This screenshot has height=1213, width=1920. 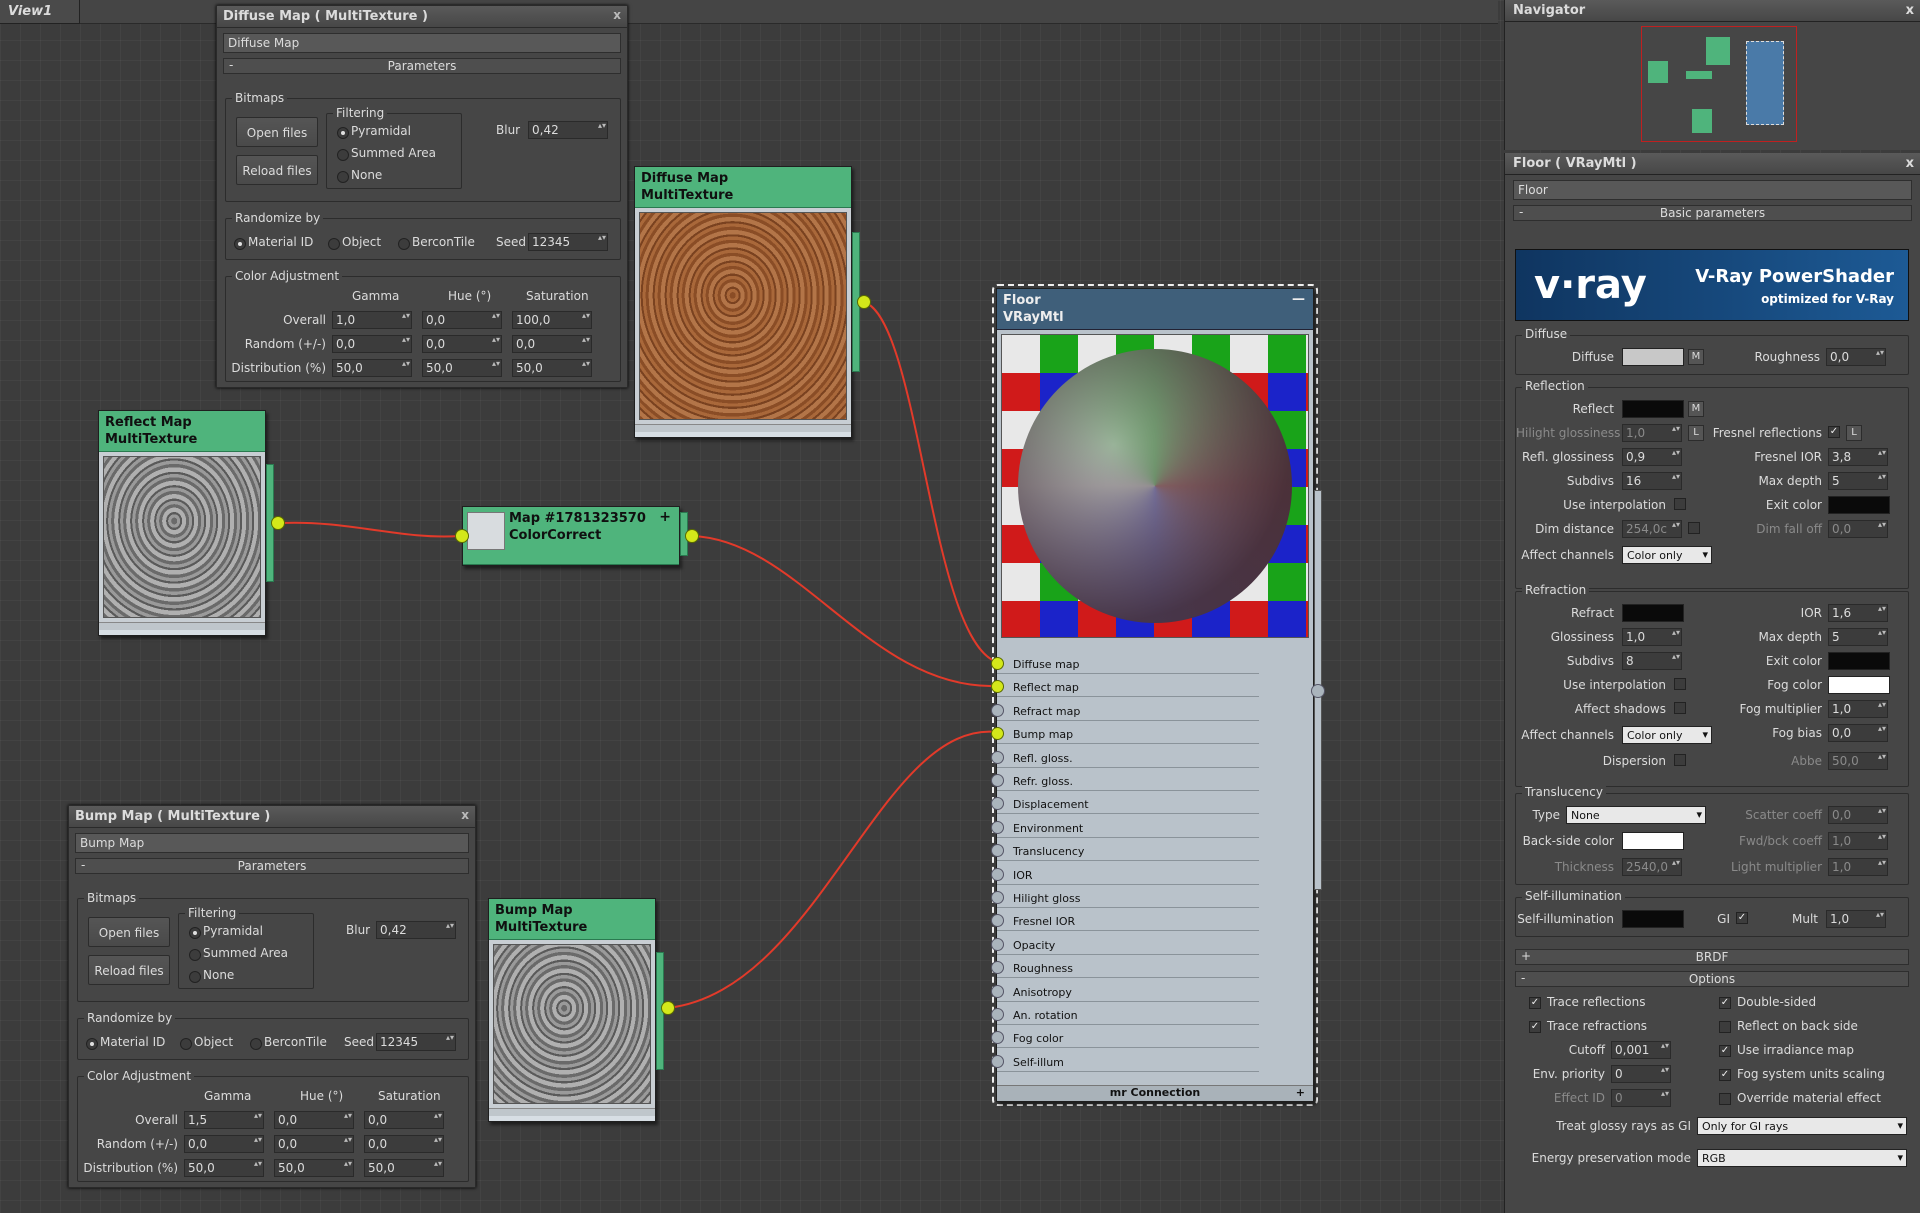 I want to click on trace-reflections-checkbox: ✓, so click(x=1535, y=1003).